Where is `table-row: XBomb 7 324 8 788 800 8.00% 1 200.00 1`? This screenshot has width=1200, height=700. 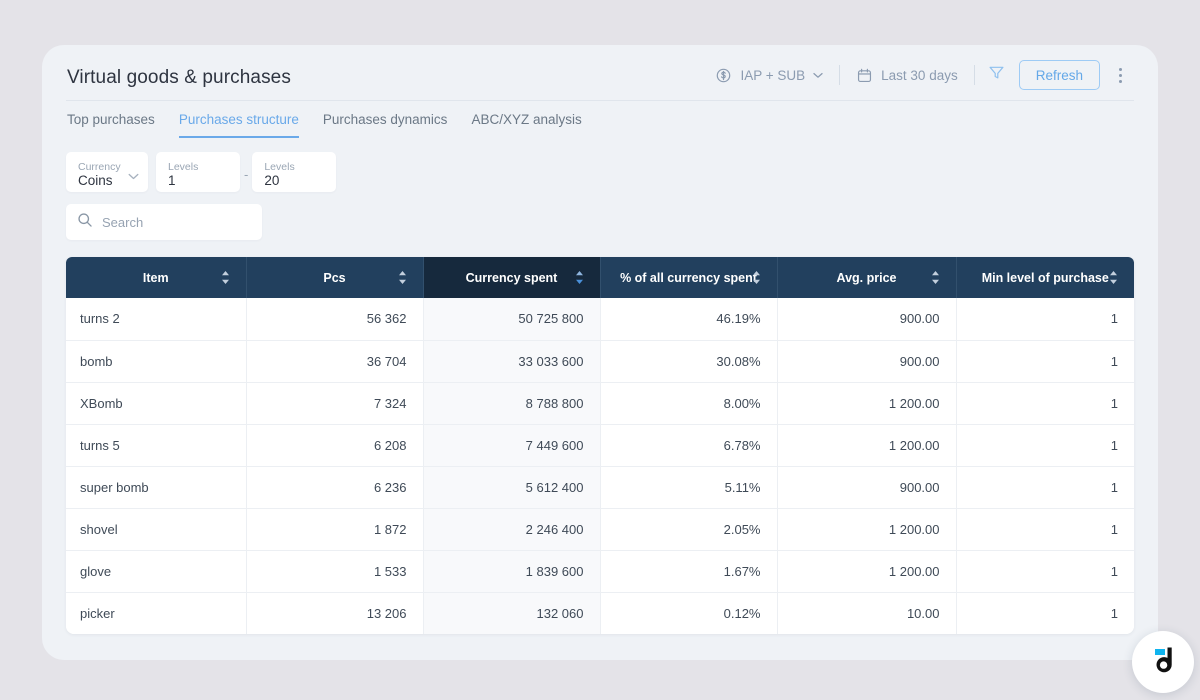
table-row: XBomb 7 324 8 788 800 8.00% 1 200.00 1 is located at coordinates (600, 403).